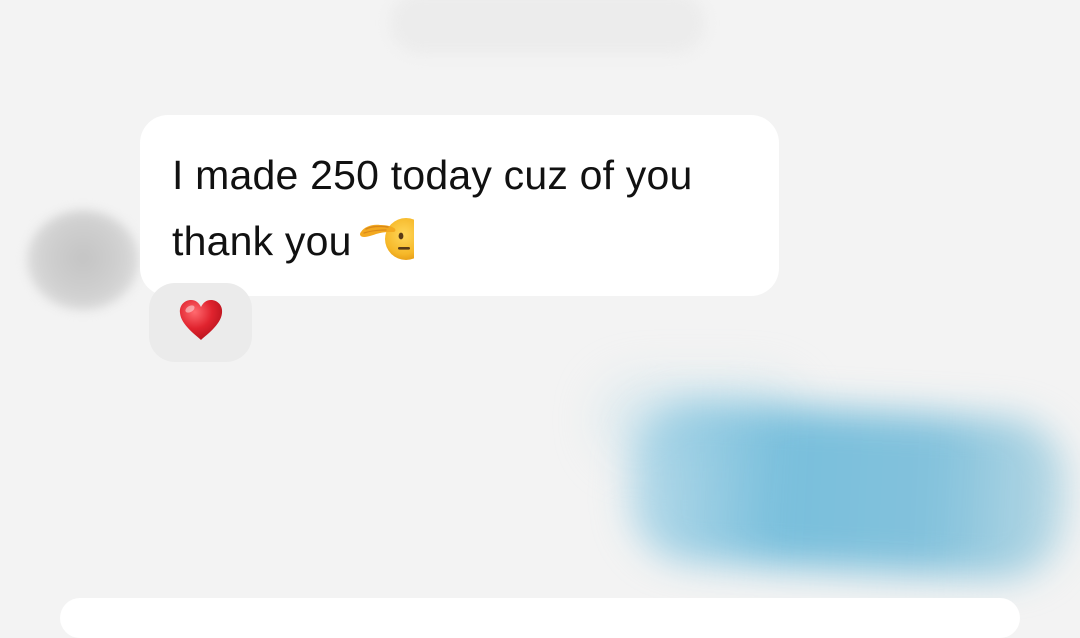 The height and width of the screenshot is (638, 1080). Describe the element at coordinates (847, 490) in the screenshot. I see `outgoing-message-blurred` at that location.